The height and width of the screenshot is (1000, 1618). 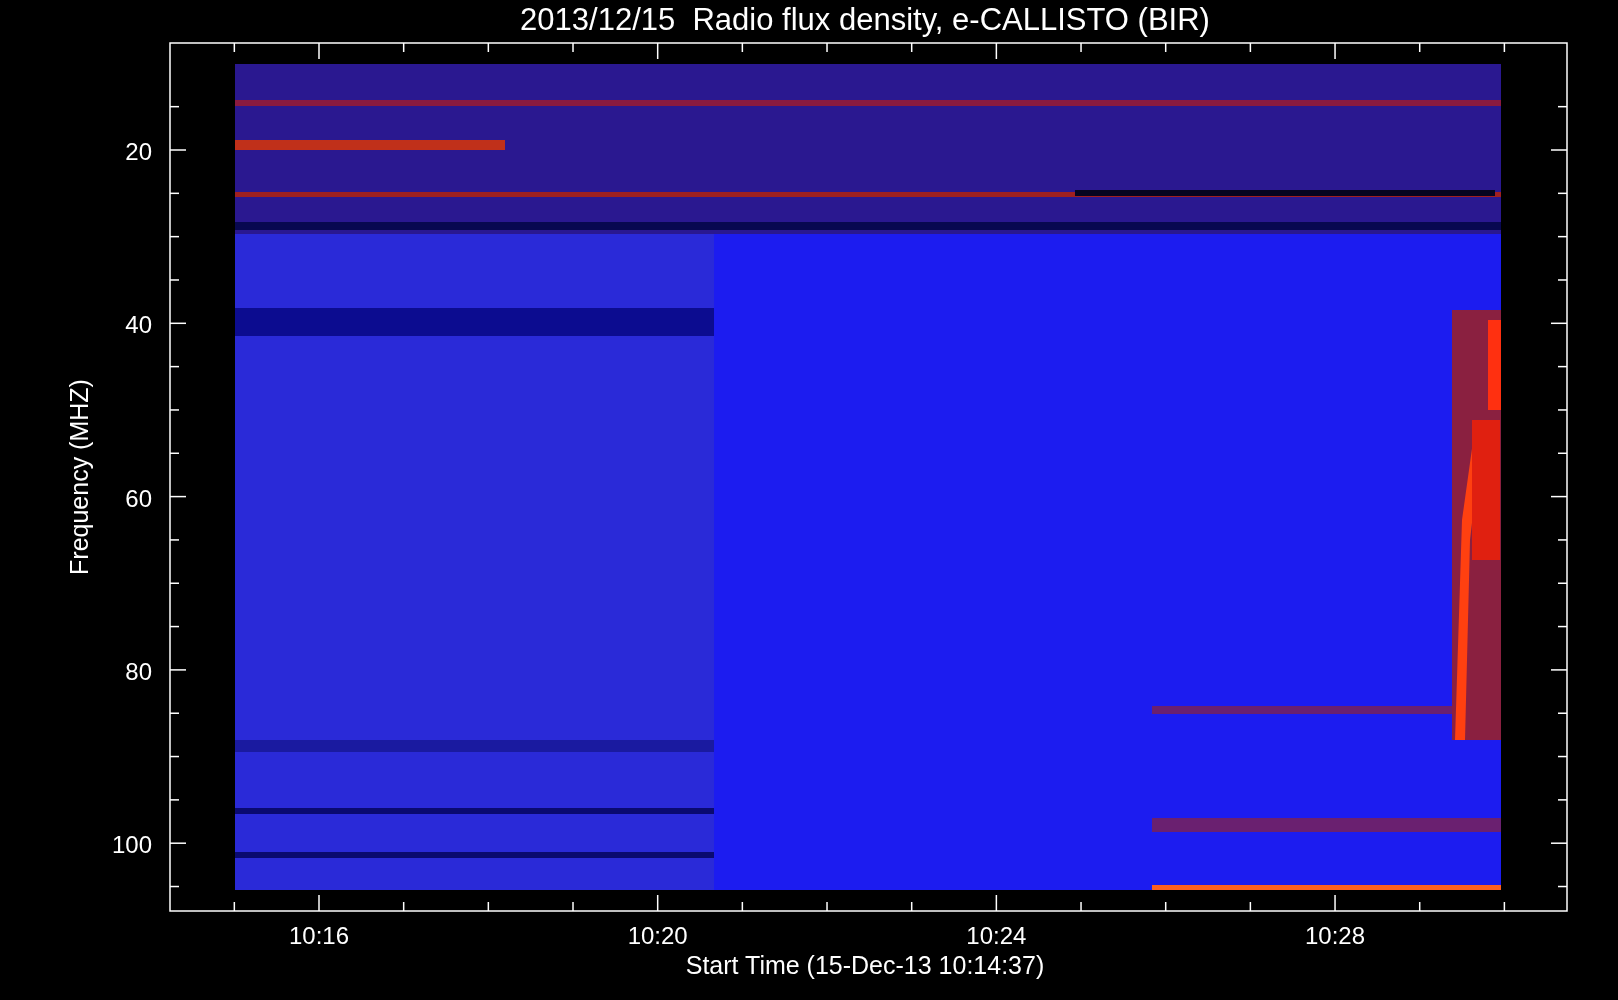 What do you see at coordinates (138, 671) in the screenshot?
I see `y-tick-label: 80` at bounding box center [138, 671].